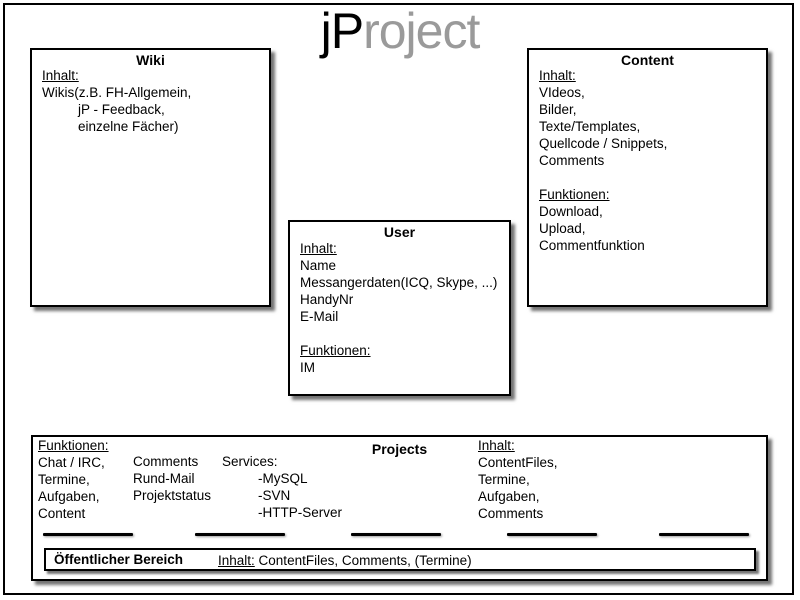  I want to click on user-line: HandyNr, so click(327, 299).